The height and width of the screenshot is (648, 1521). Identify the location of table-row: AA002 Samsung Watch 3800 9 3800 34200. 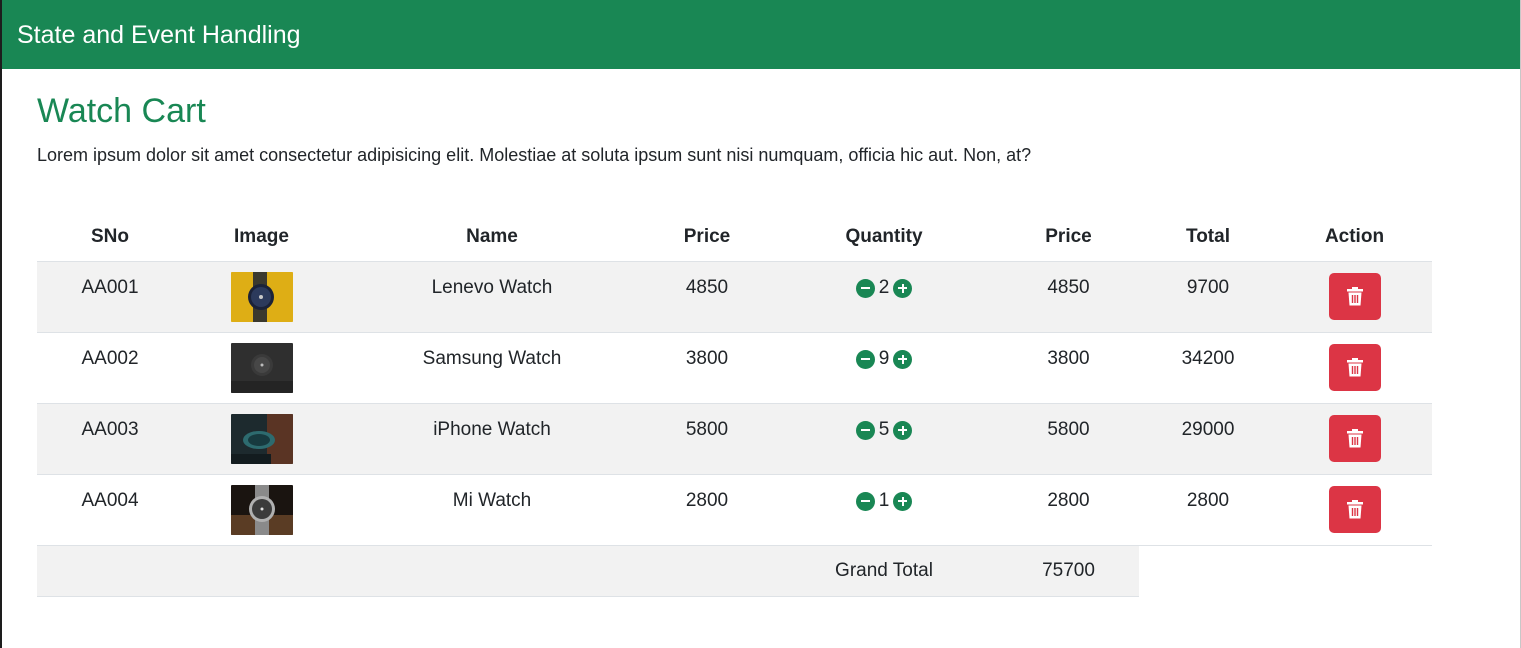
(734, 368).